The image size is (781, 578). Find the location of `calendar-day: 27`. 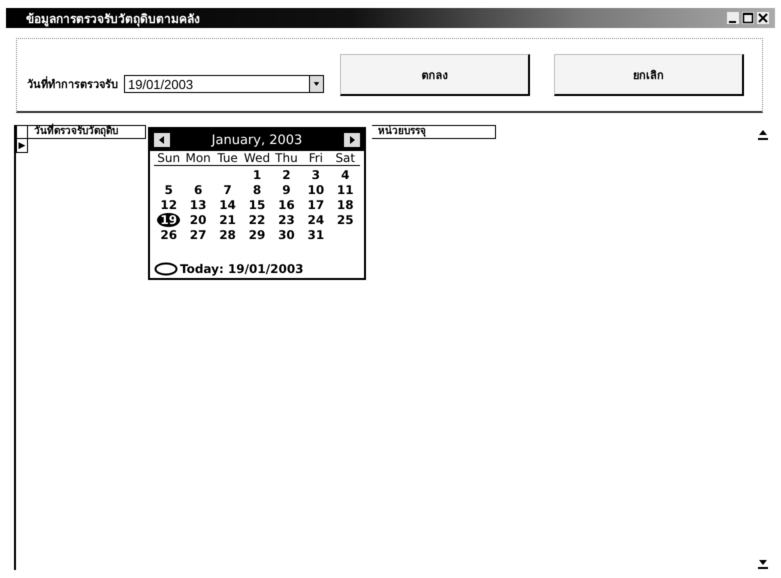

calendar-day: 27 is located at coordinates (198, 235).